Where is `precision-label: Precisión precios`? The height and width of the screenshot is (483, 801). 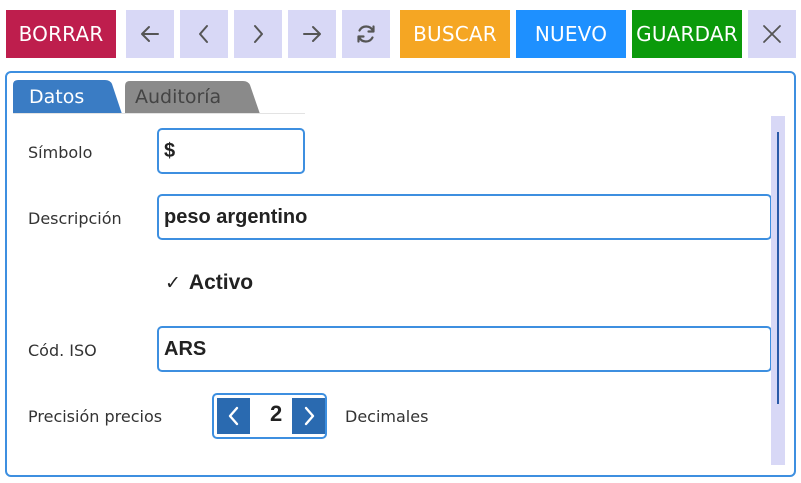 precision-label: Precisión precios is located at coordinates (95, 416).